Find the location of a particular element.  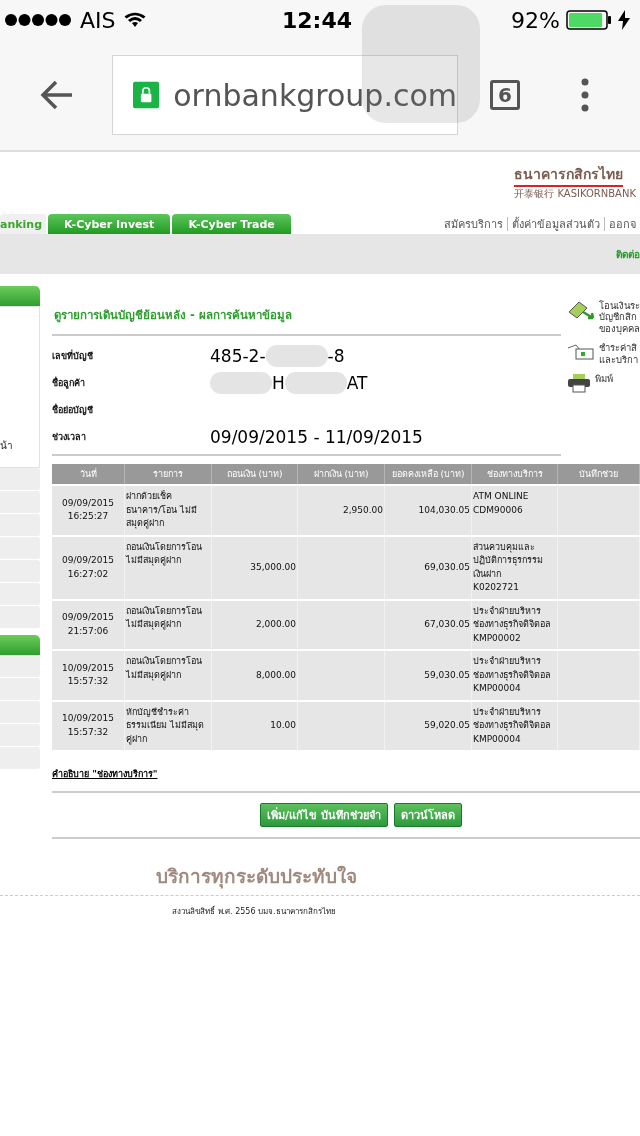

table-cell-text: ฝากด้วยเช็ค ธนาคาร/โอน ไม่มี สมุดคู่ฝาก is located at coordinates (162, 510).